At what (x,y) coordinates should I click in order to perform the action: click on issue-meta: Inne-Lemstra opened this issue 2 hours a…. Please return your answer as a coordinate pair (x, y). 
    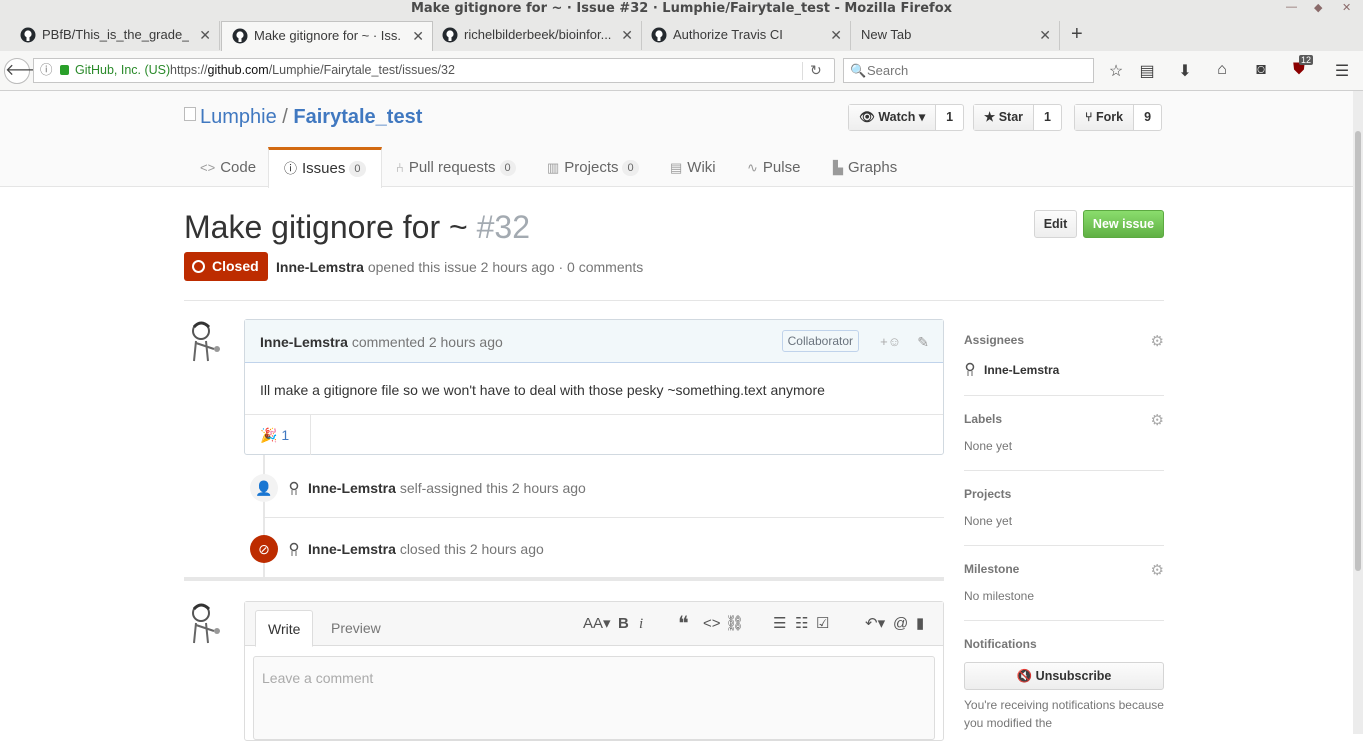
    Looking at the image, I should click on (460, 267).